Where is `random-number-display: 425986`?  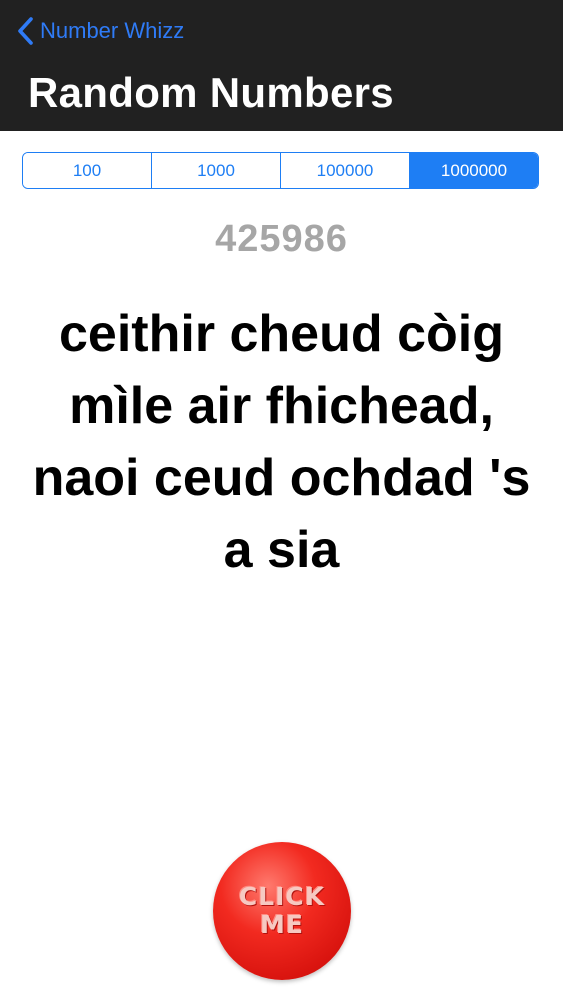
random-number-display: 425986 is located at coordinates (281, 239).